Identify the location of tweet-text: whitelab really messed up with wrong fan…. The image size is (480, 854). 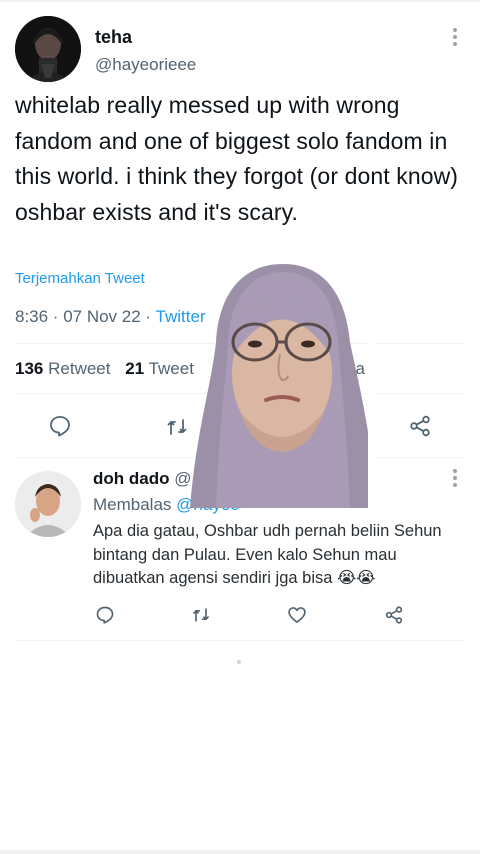
(237, 158).